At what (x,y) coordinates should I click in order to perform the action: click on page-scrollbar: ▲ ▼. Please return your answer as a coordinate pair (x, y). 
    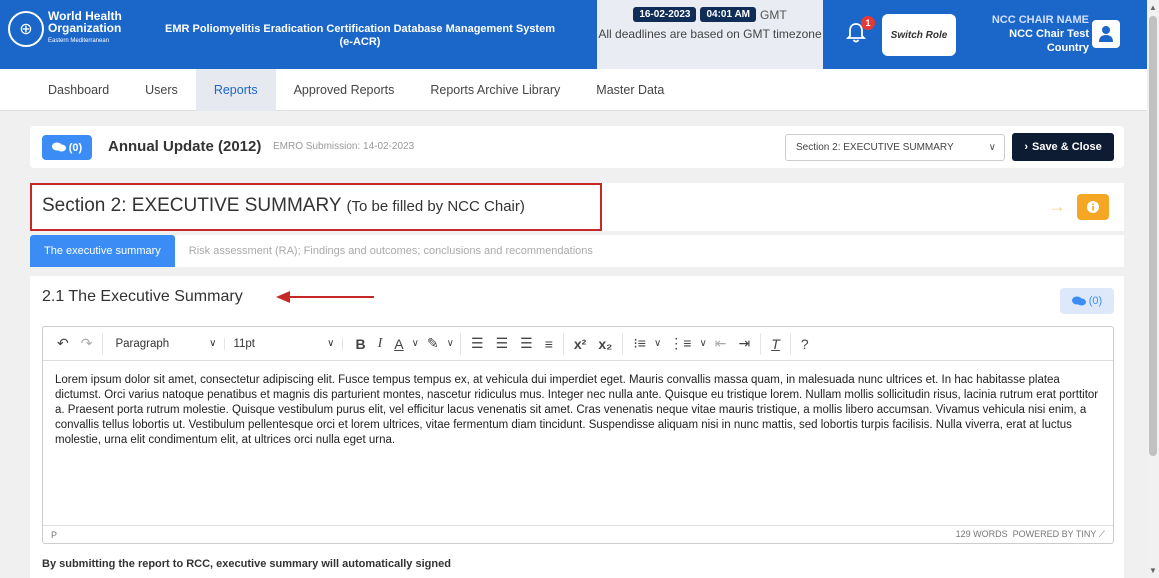
    Looking at the image, I should click on (1153, 289).